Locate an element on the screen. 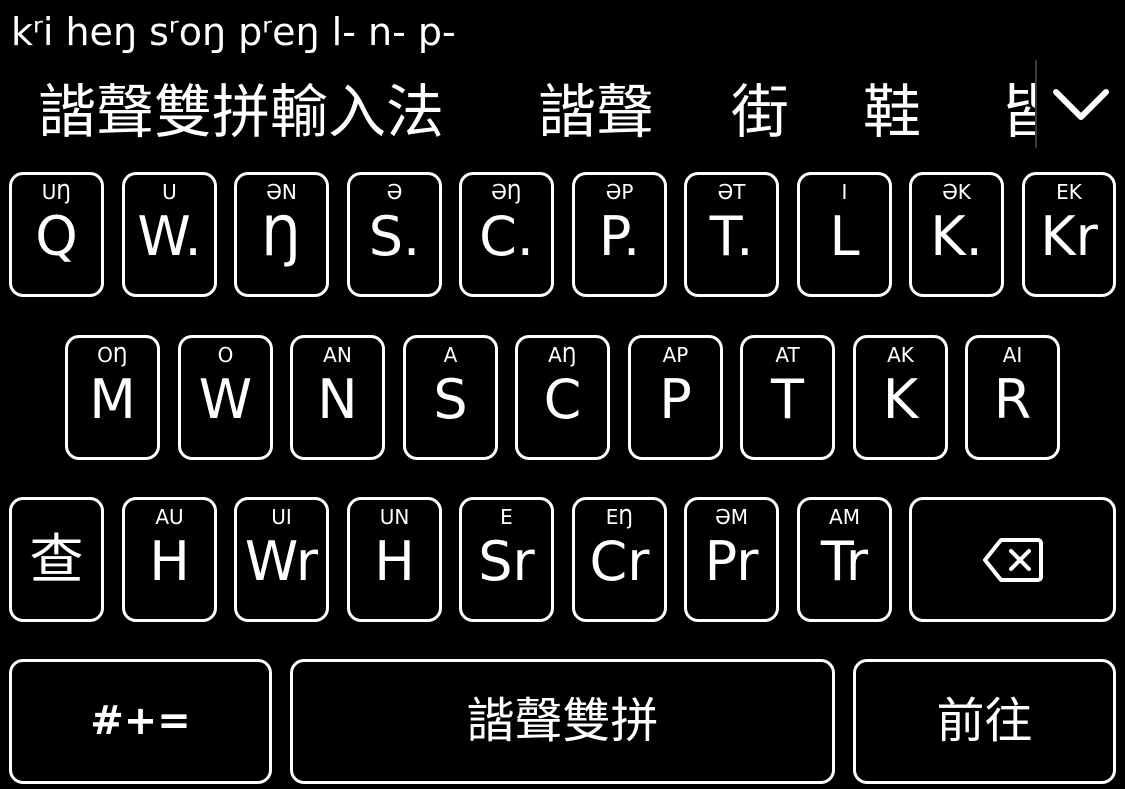 The height and width of the screenshot is (789, 1125). key-label: C. is located at coordinates (506, 236).